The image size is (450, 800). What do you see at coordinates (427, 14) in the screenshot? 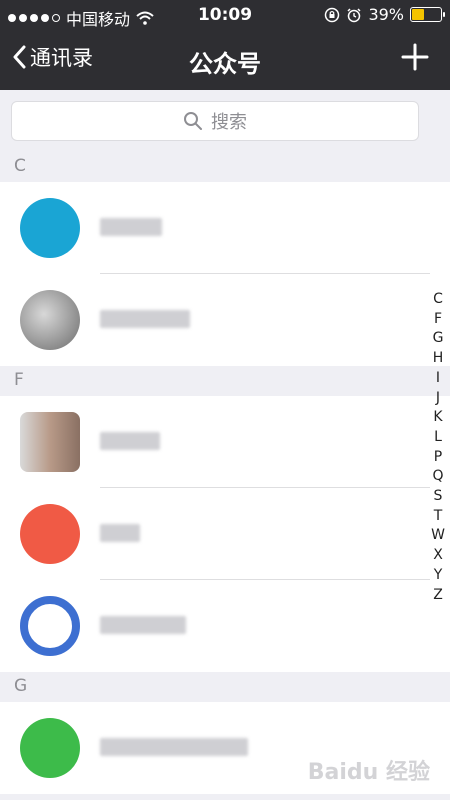
I see `battery-icon` at bounding box center [427, 14].